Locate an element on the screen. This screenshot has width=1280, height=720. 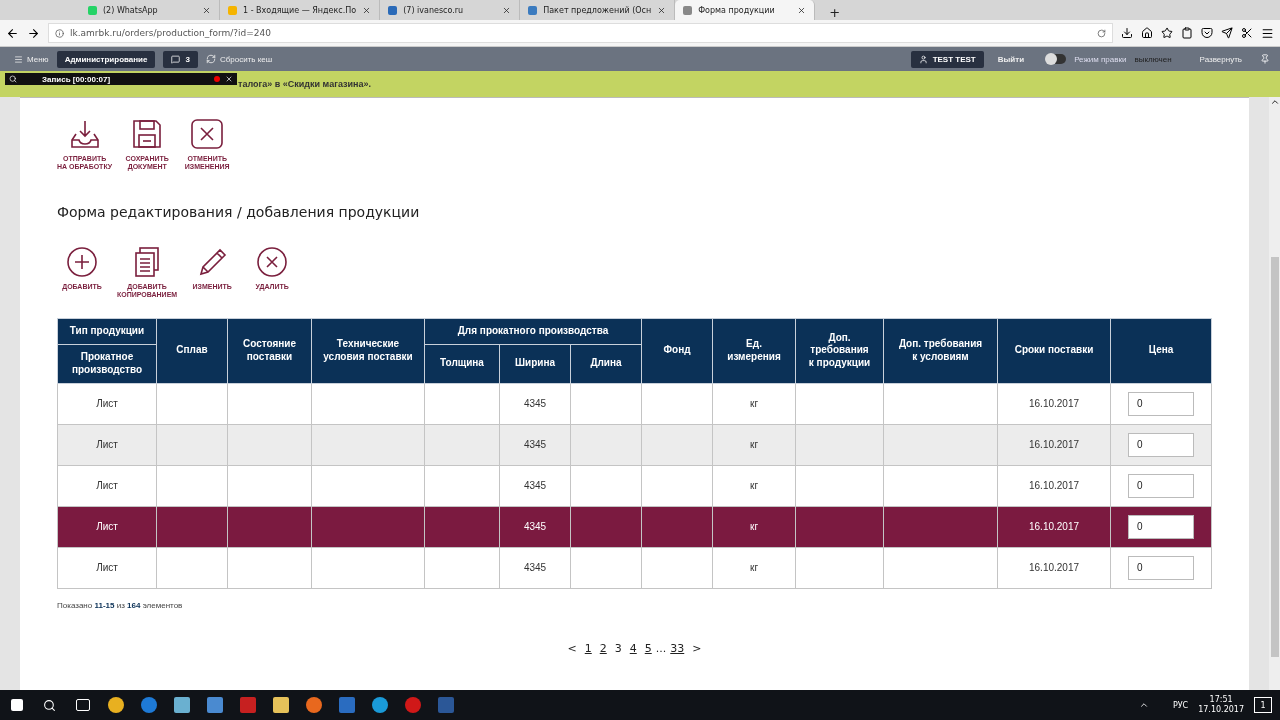
page-link: 3 is located at coordinates (618, 648).